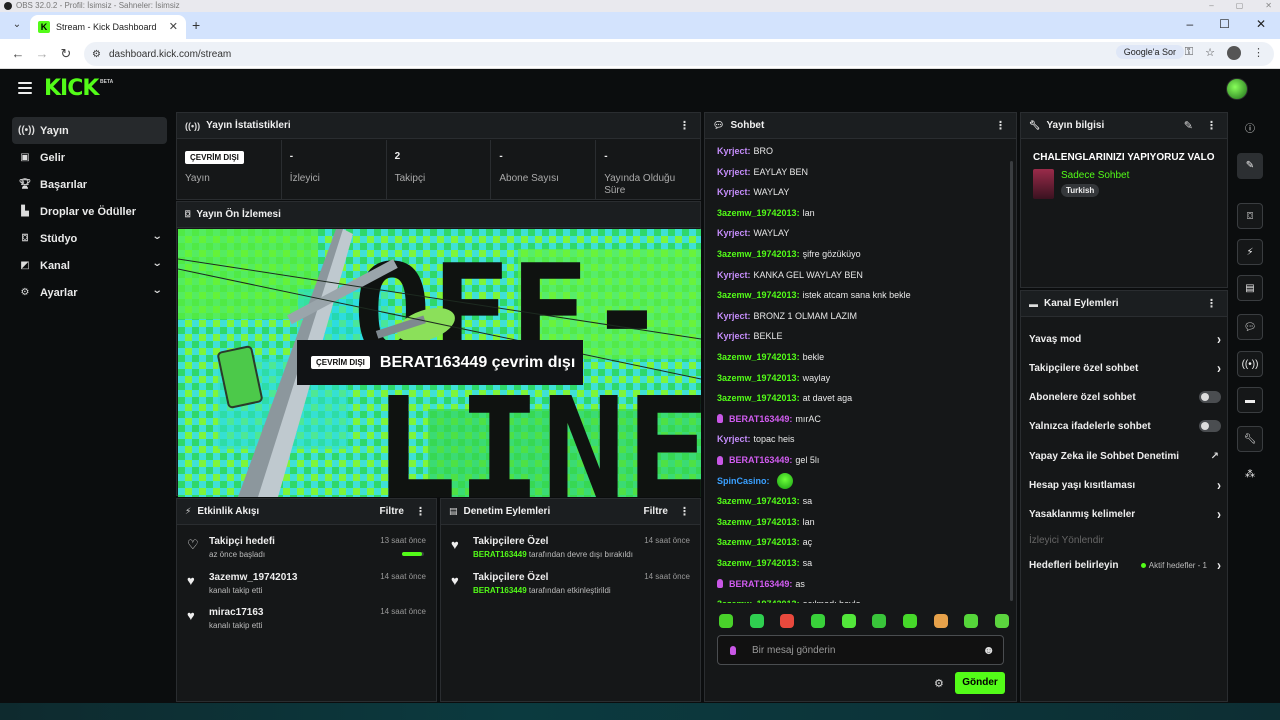 This screenshot has height=720, width=1280. What do you see at coordinates (1095, 175) in the screenshot?
I see `stream-category: Sadece Sohbet` at bounding box center [1095, 175].